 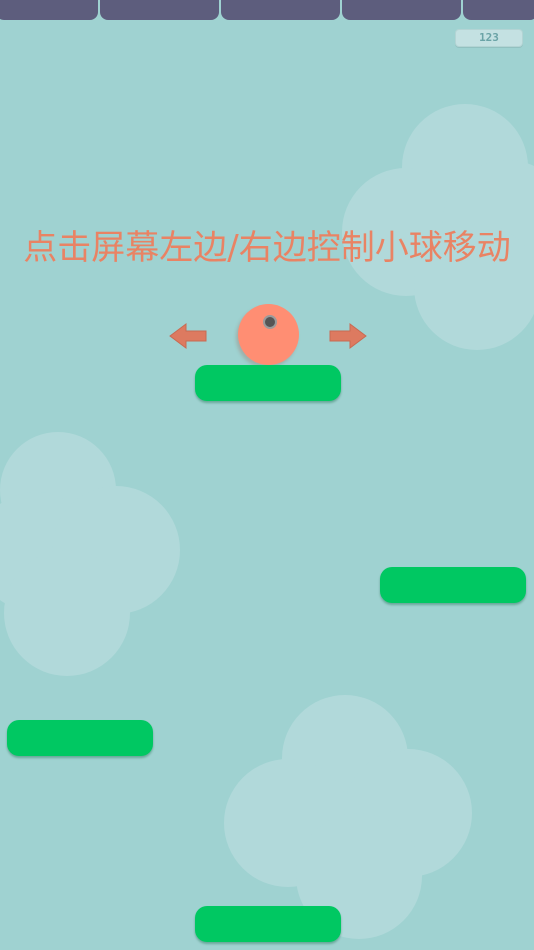 I want to click on arrow-left-icon, so click(x=188, y=336).